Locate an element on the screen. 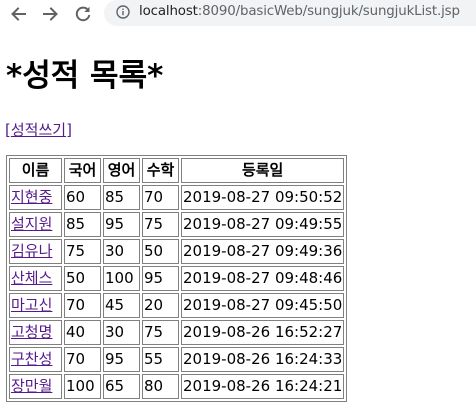 The width and height of the screenshot is (476, 411). cell-korean: 40 is located at coordinates (82, 332).